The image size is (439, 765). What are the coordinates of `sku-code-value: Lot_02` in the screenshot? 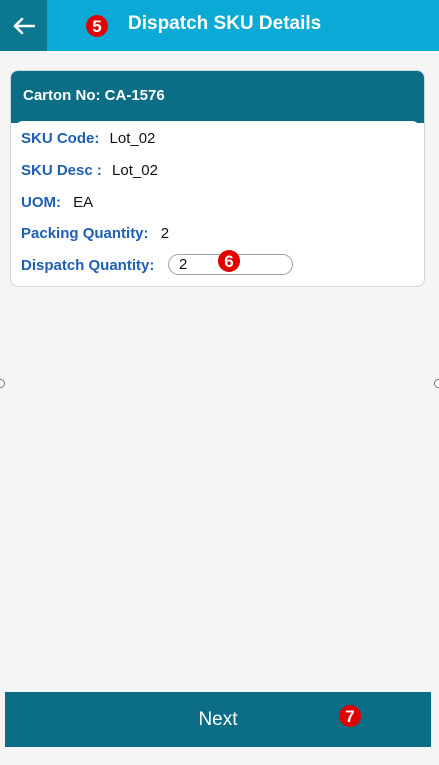 It's located at (132, 138).